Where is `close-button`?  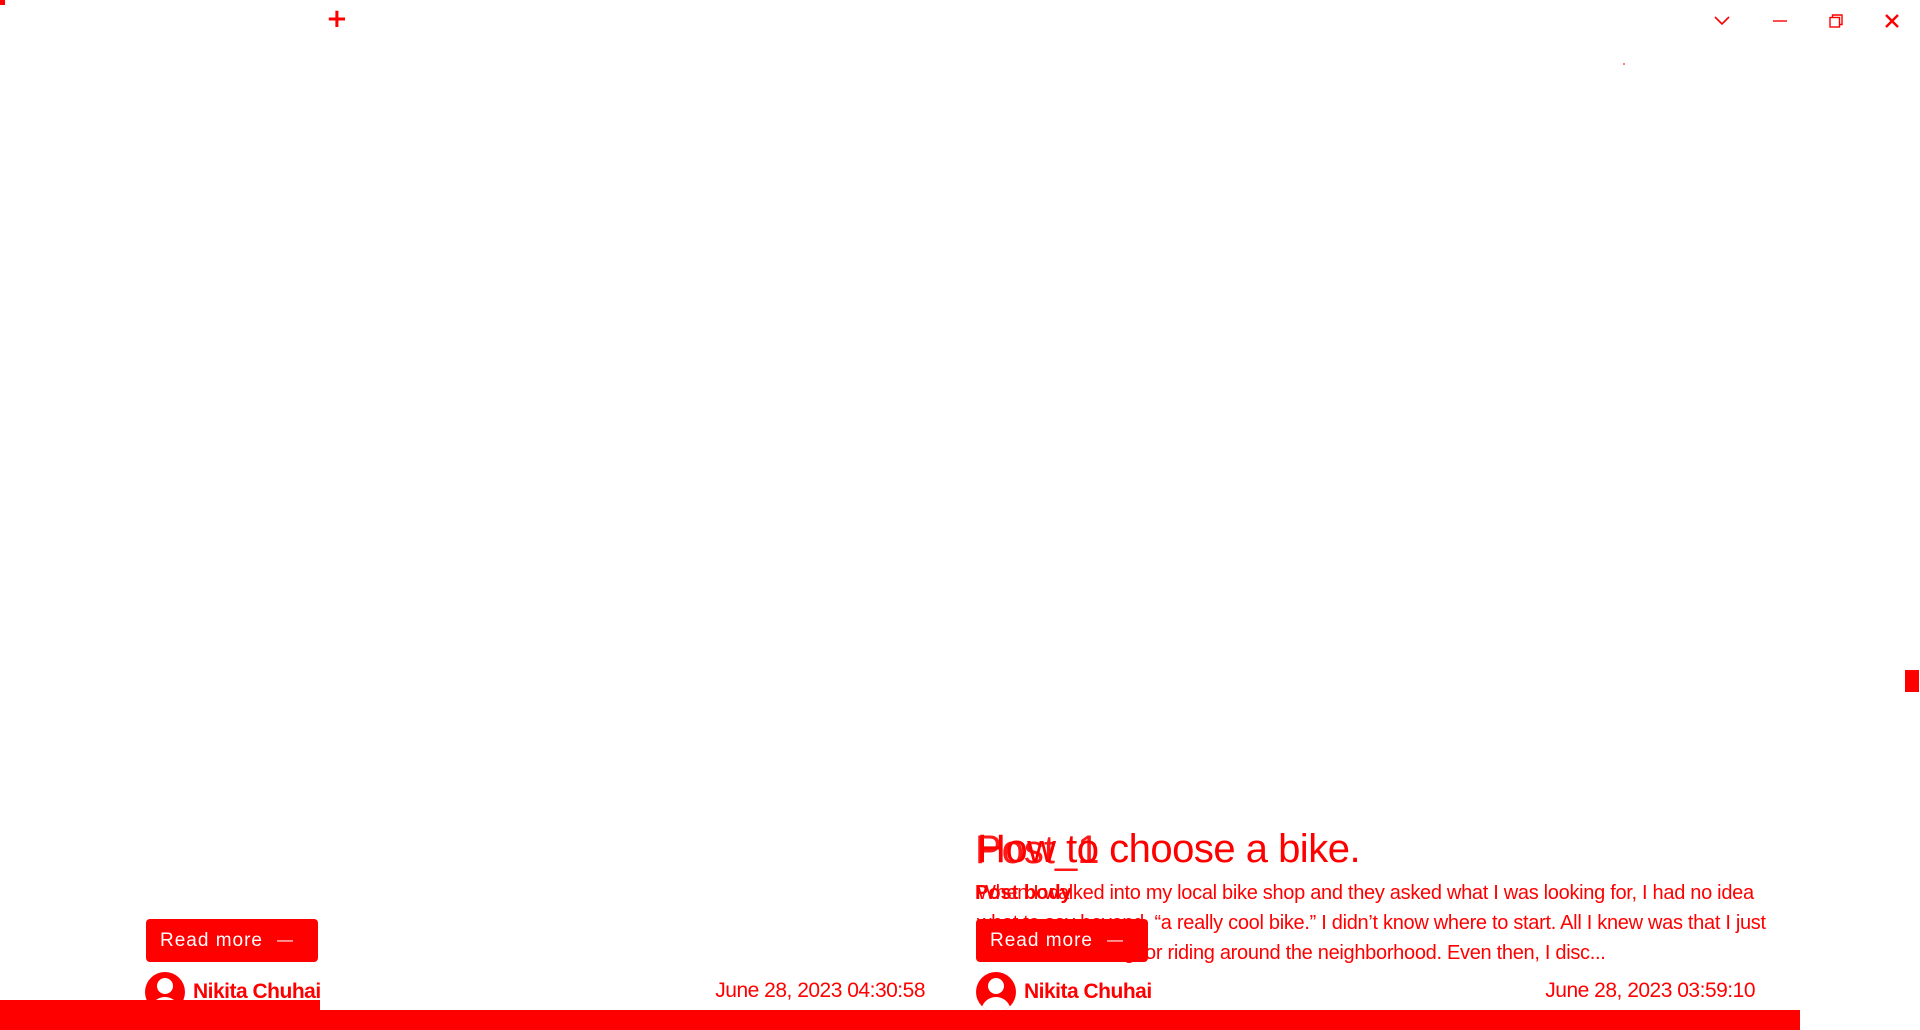 close-button is located at coordinates (1892, 21).